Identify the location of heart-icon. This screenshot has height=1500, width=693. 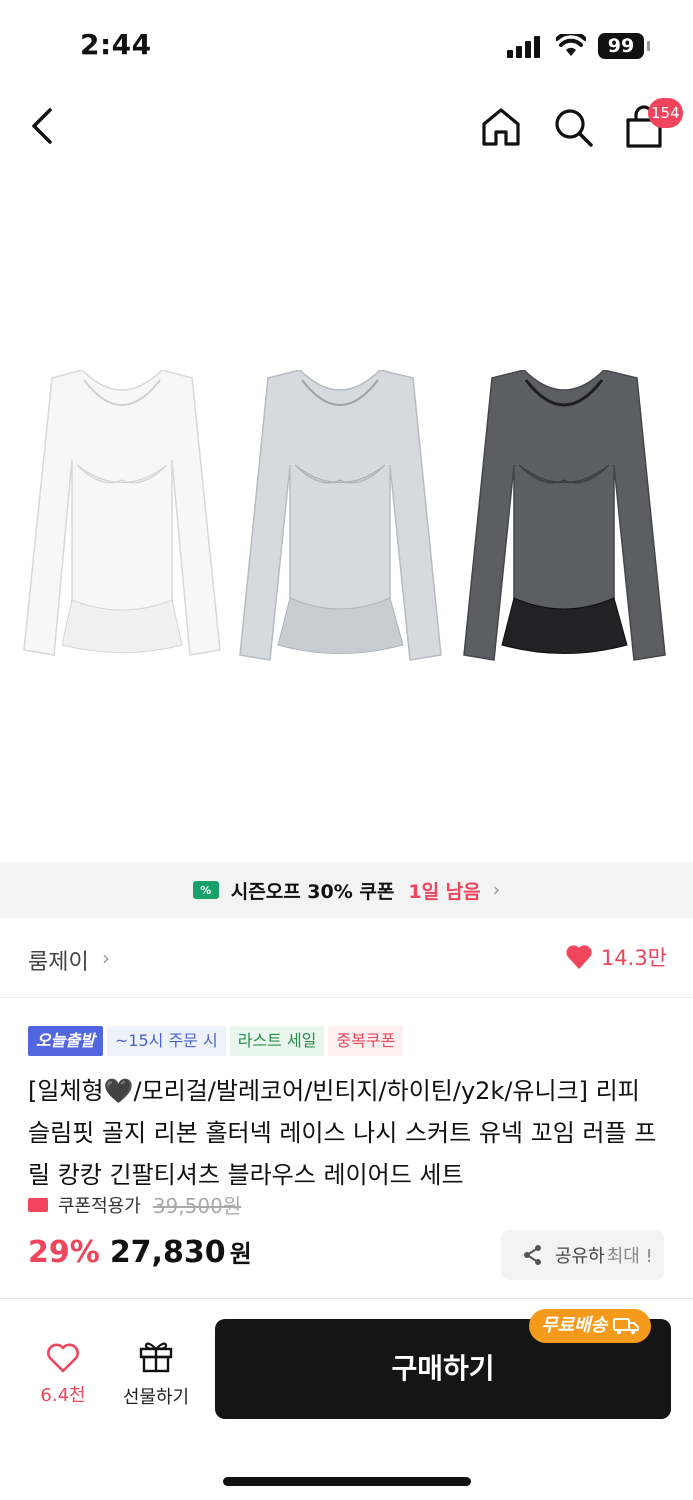
(579, 957).